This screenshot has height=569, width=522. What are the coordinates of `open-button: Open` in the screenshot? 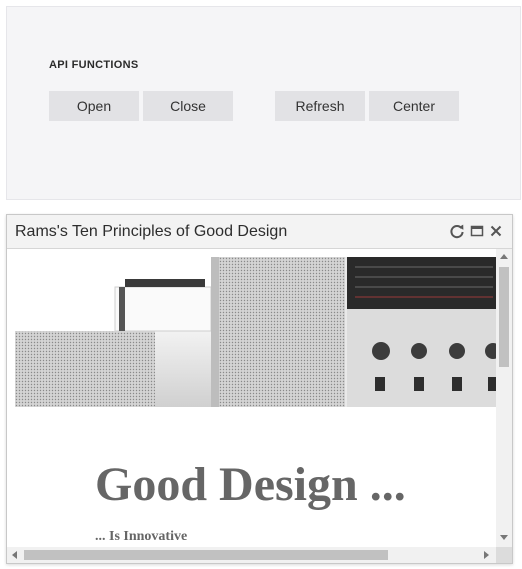 It's located at (94, 106).